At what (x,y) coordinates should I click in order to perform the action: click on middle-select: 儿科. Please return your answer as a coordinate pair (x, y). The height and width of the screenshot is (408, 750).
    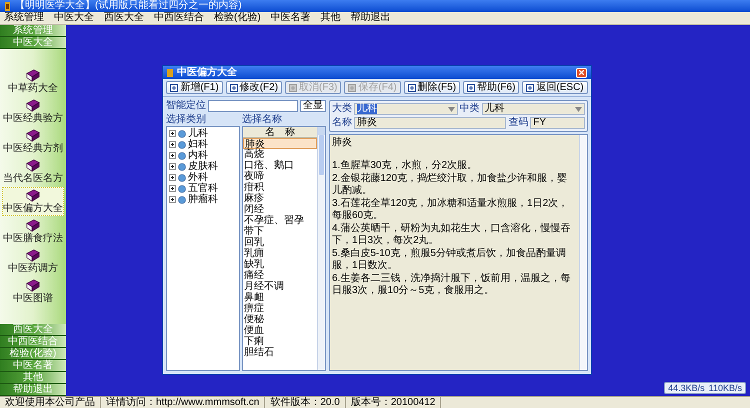
    Looking at the image, I should click on (533, 109).